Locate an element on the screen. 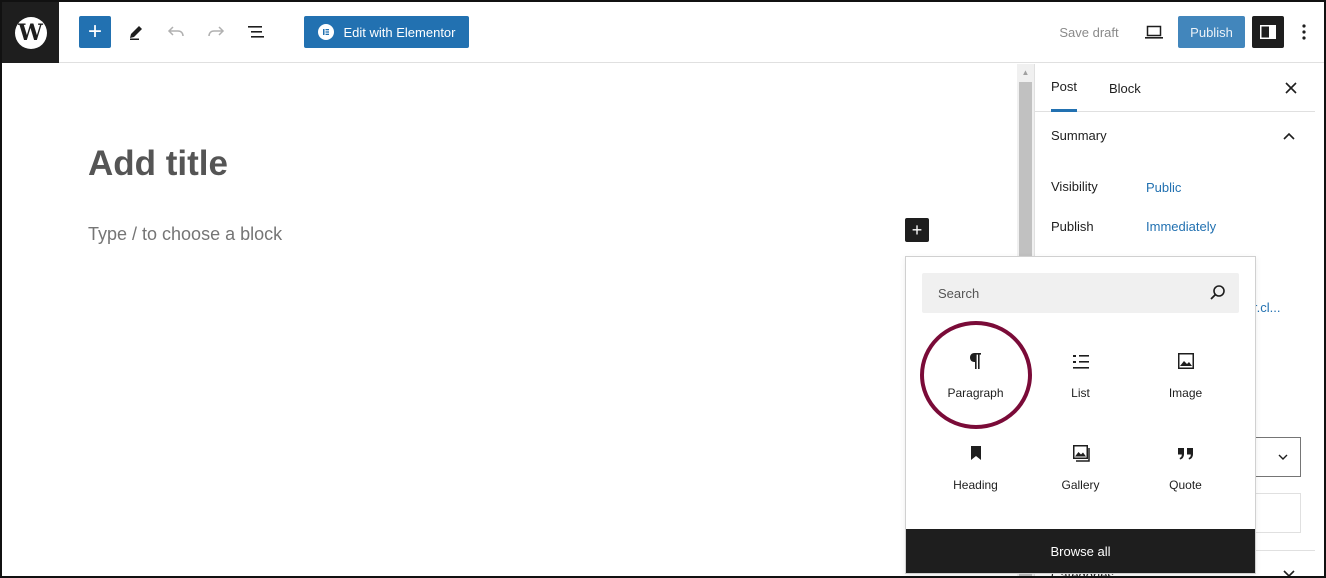  wordpress-logo-button: W is located at coordinates (30, 32).